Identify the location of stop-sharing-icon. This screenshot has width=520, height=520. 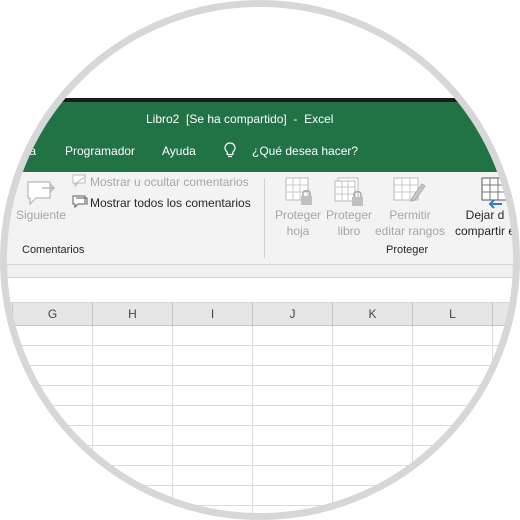
(495, 193).